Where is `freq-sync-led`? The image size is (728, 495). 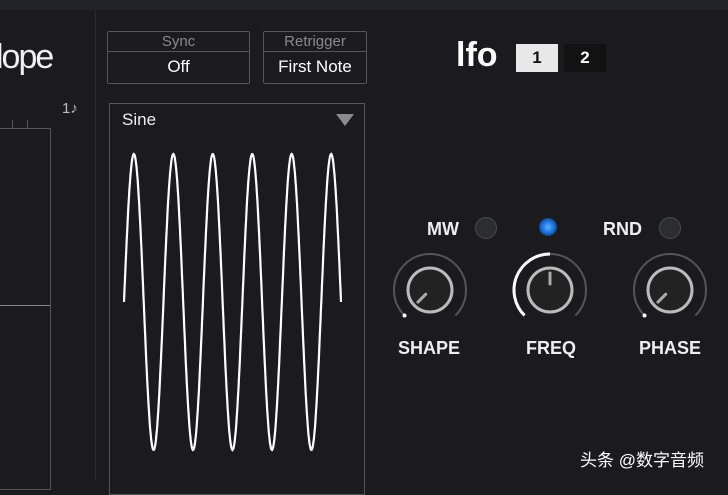
freq-sync-led is located at coordinates (548, 227).